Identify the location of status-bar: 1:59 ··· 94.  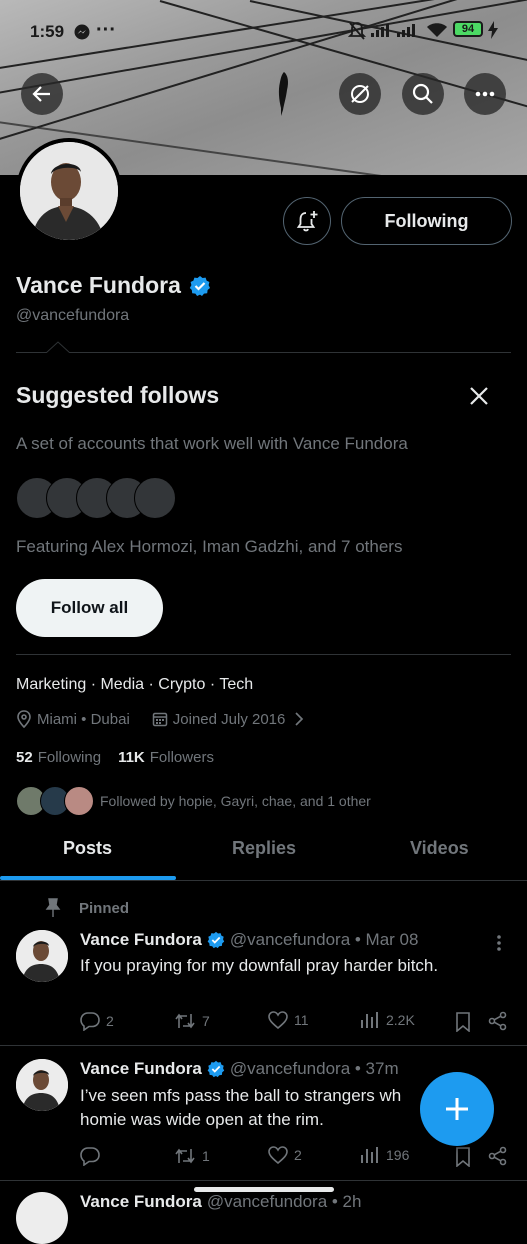
(263, 31).